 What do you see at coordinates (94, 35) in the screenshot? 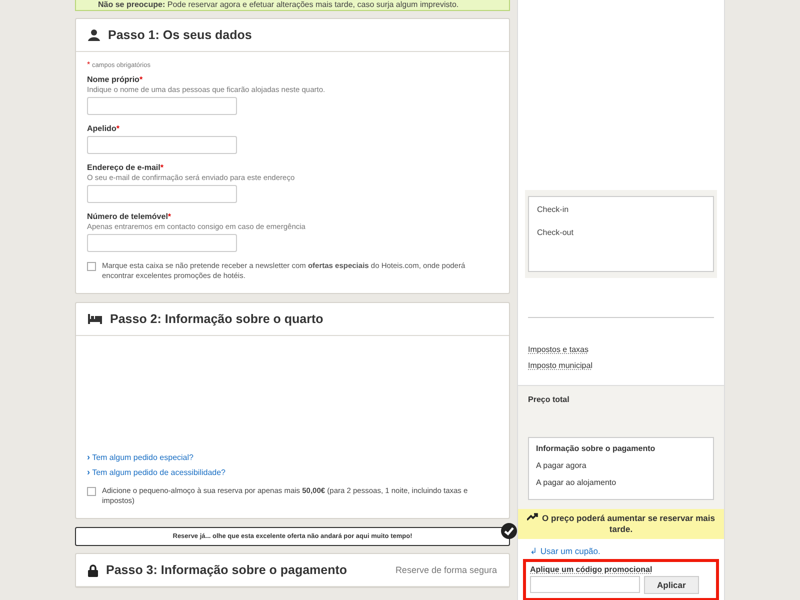
I see `person-icon` at bounding box center [94, 35].